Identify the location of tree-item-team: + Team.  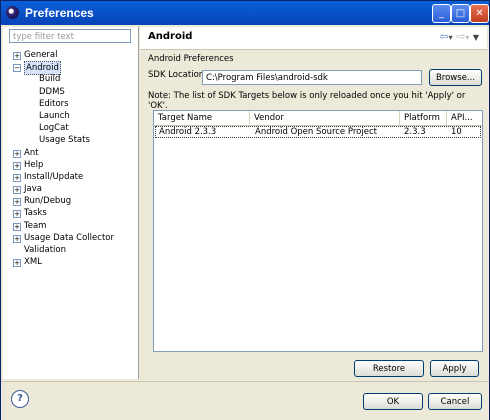
(70, 226).